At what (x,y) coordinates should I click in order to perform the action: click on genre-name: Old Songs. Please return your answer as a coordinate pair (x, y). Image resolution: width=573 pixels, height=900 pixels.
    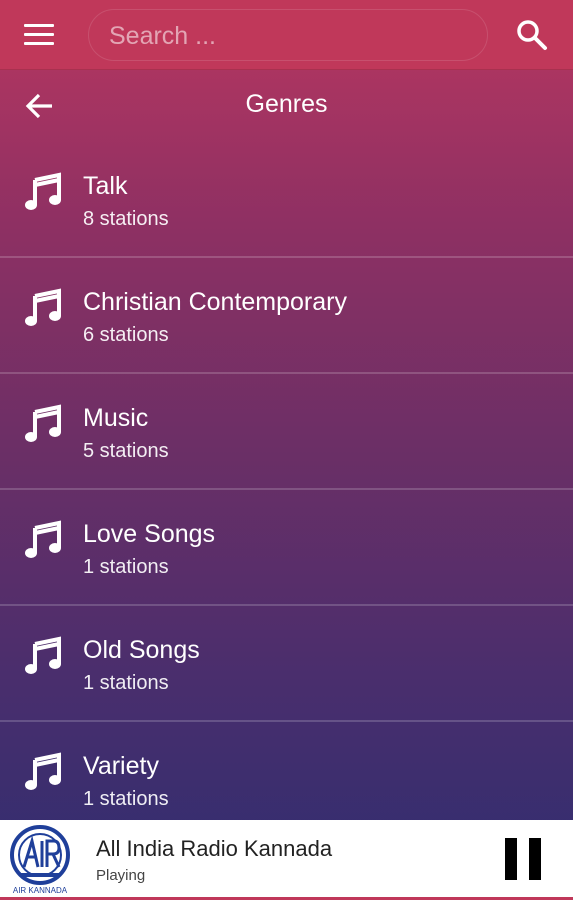
    Looking at the image, I should click on (141, 650).